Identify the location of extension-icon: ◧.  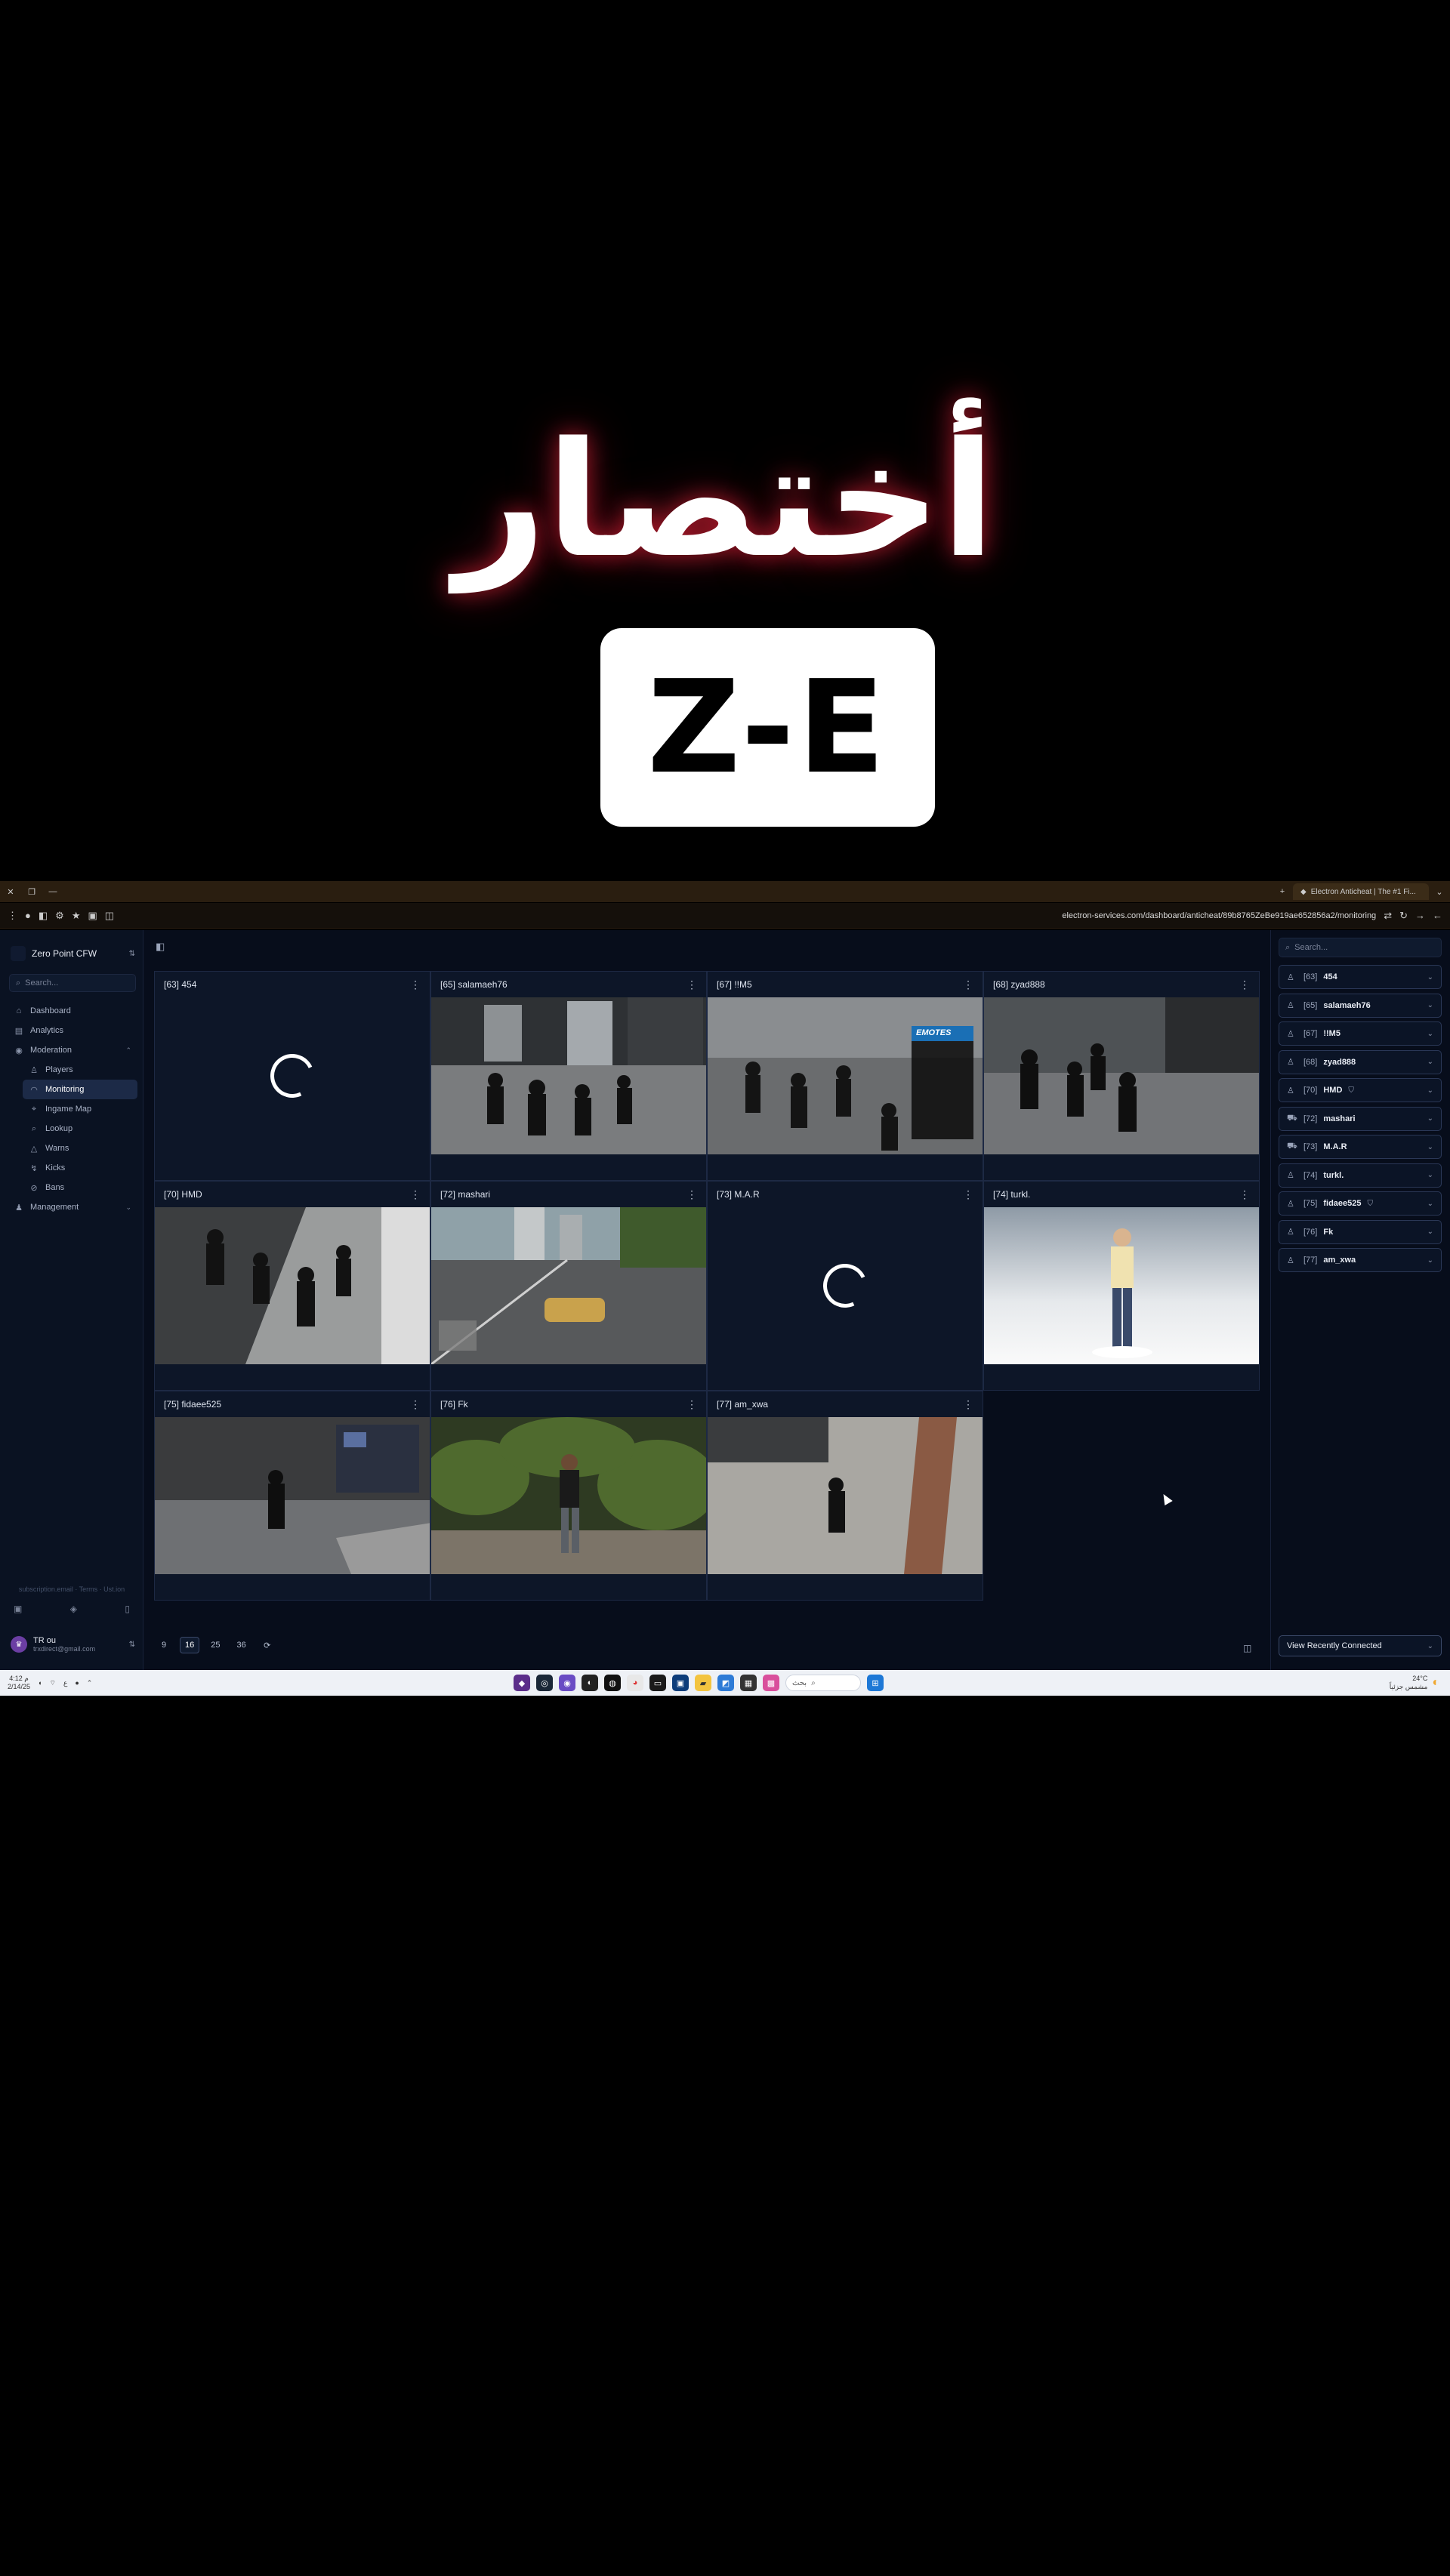
(43, 916).